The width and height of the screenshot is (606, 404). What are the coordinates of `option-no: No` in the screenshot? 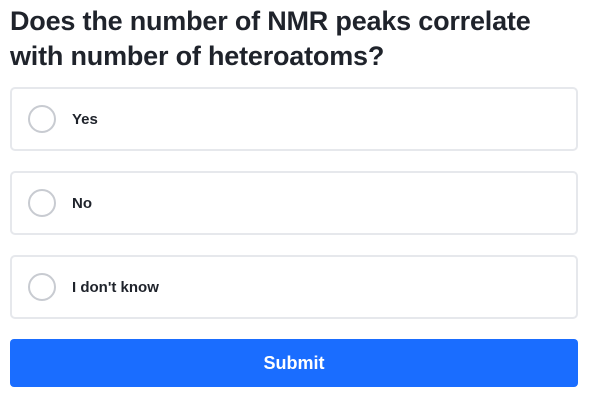 It's located at (294, 203).